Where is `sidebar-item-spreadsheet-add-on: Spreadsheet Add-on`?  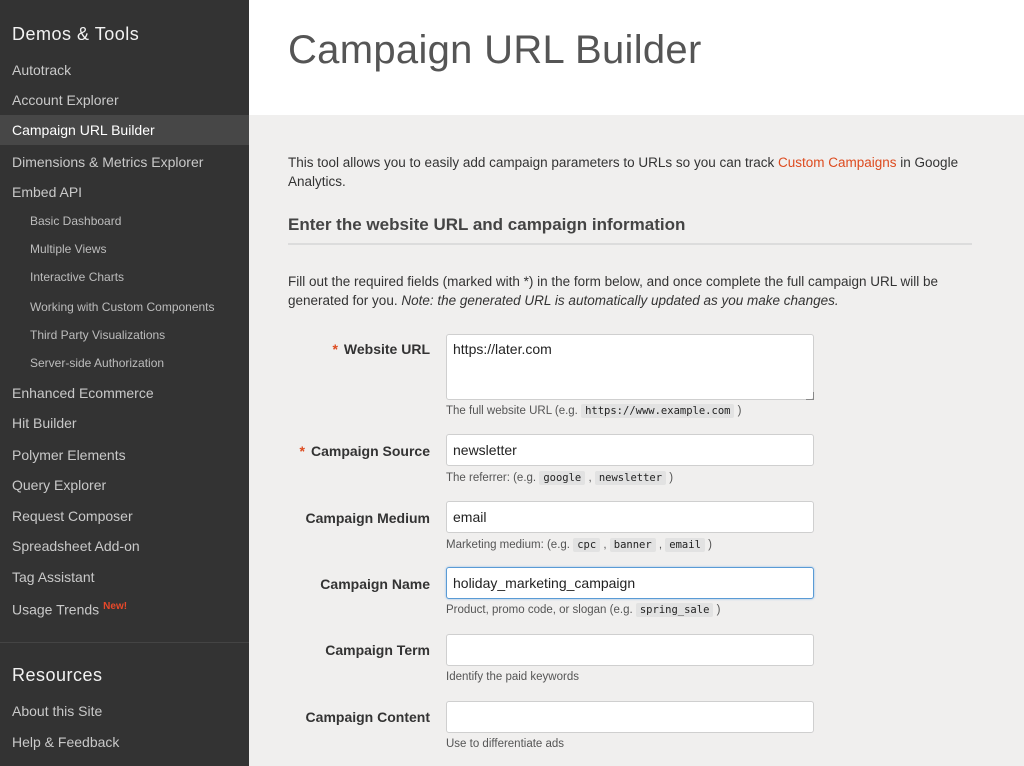 sidebar-item-spreadsheet-add-on: Spreadsheet Add-on is located at coordinates (124, 546).